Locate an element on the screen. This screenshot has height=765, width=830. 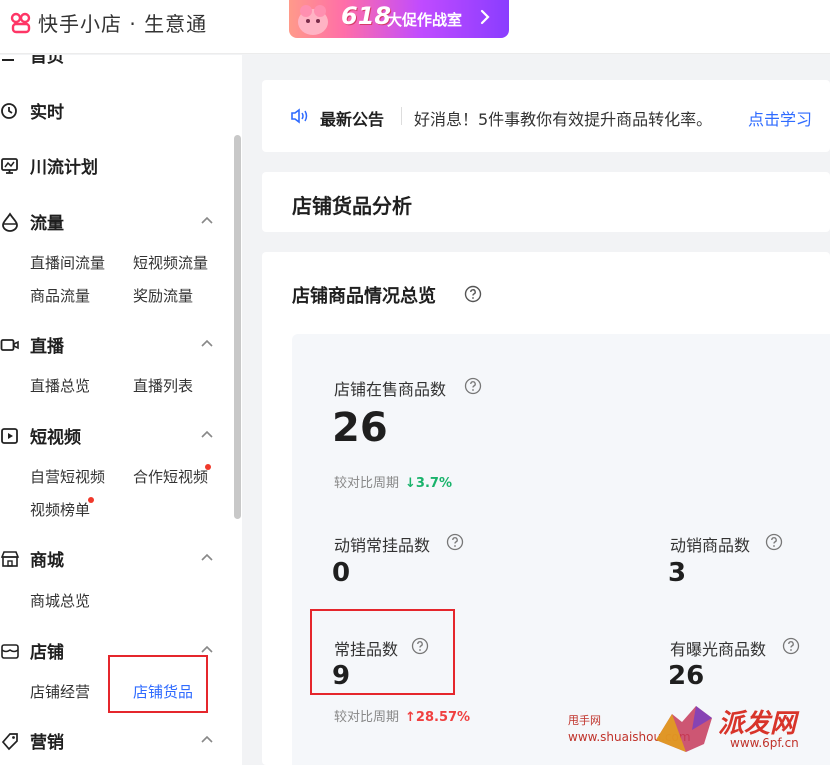
tag-icon is located at coordinates (9, 742).